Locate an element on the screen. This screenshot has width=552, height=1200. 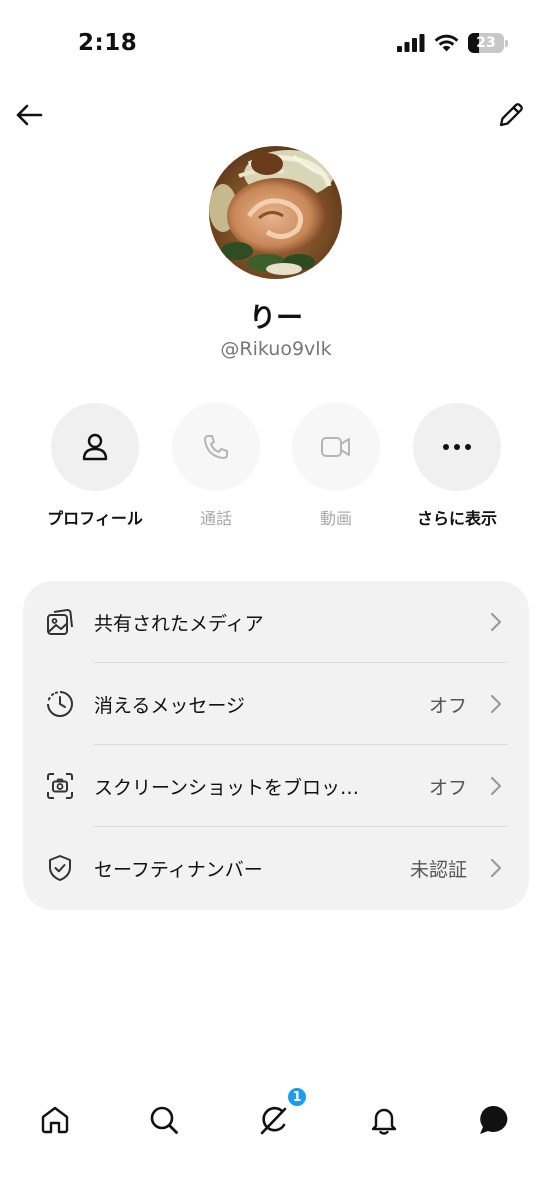
video-button-circle is located at coordinates (336, 447).